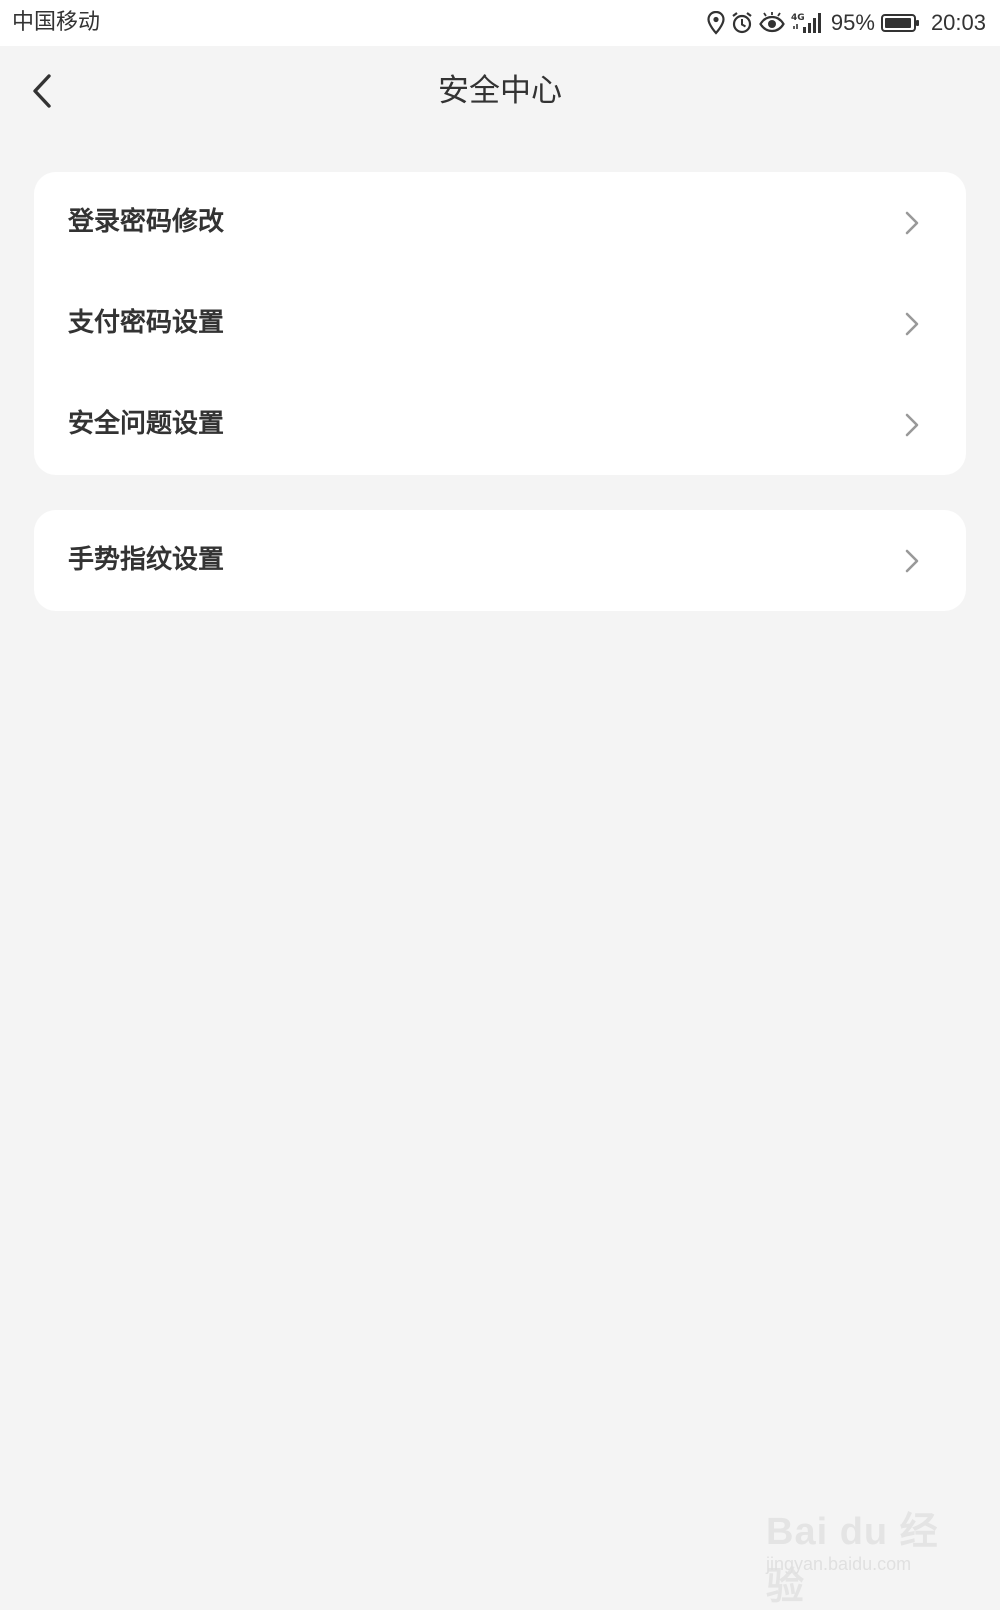 This screenshot has height=1610, width=1000. Describe the element at coordinates (861, 1548) in the screenshot. I see `watermark: Bai du 经验 jingyan.baidu.com` at that location.